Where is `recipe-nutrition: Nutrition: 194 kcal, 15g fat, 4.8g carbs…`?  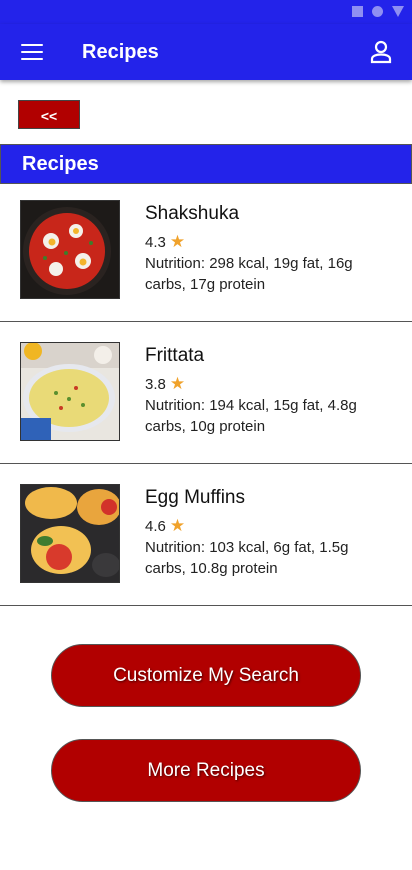
recipe-nutrition: Nutrition: 194 kcal, 15g fat, 4.8g carbs… is located at coordinates (251, 416).